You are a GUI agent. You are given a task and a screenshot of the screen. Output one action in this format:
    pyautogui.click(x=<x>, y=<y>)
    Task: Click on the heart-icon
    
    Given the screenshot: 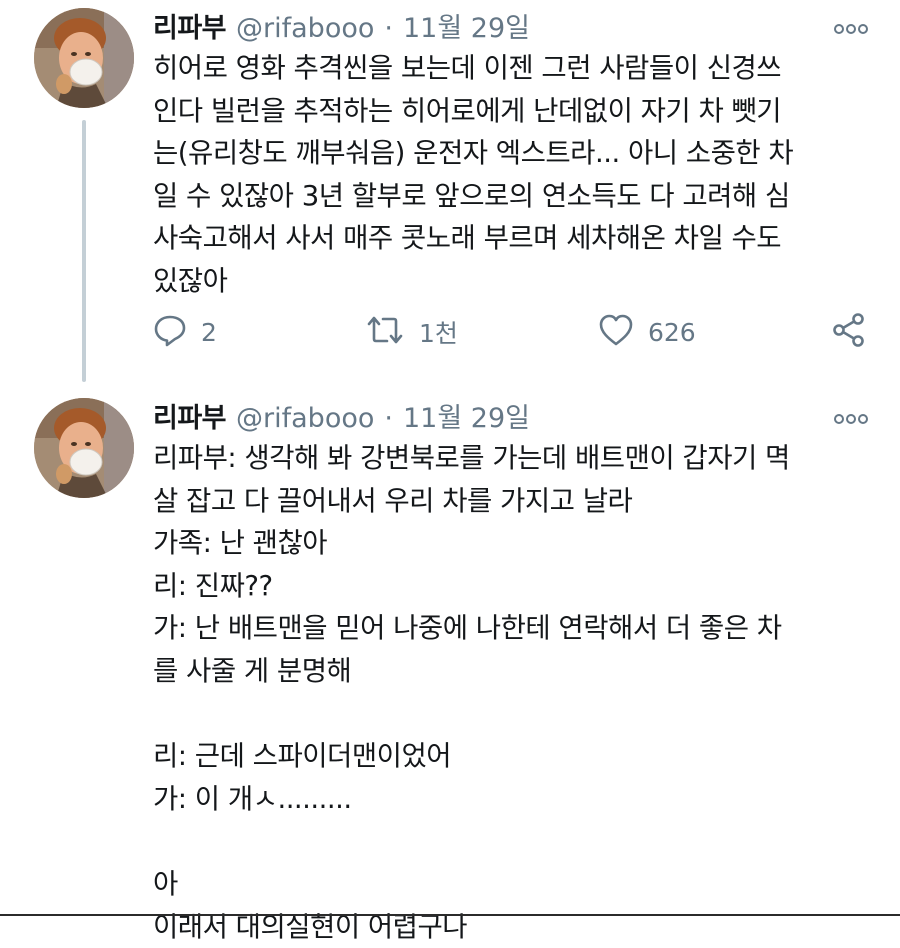 What is the action you would take?
    pyautogui.click(x=616, y=332)
    